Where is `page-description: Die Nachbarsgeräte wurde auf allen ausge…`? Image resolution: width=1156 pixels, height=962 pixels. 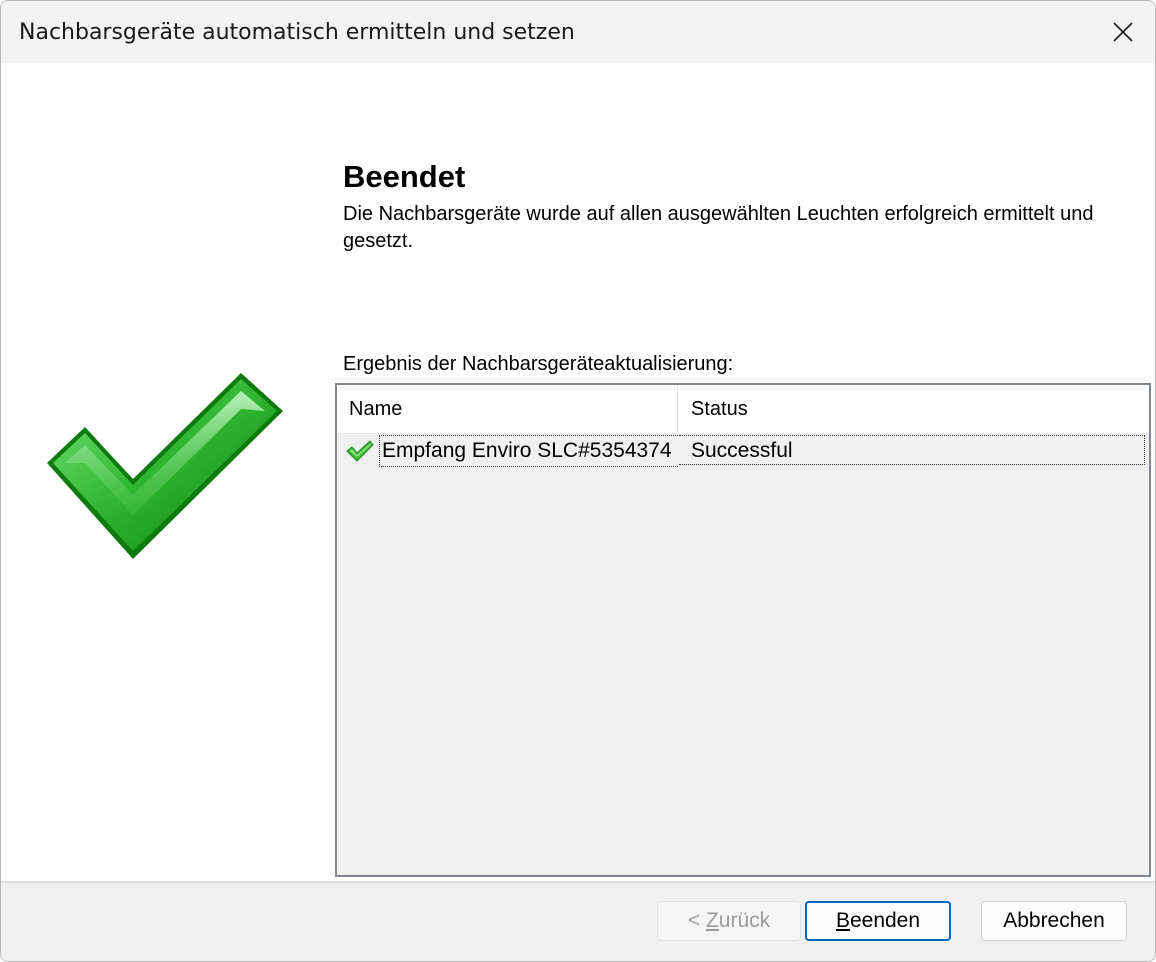
page-description: Die Nachbarsgeräte wurde auf allen ausge… is located at coordinates (718, 227).